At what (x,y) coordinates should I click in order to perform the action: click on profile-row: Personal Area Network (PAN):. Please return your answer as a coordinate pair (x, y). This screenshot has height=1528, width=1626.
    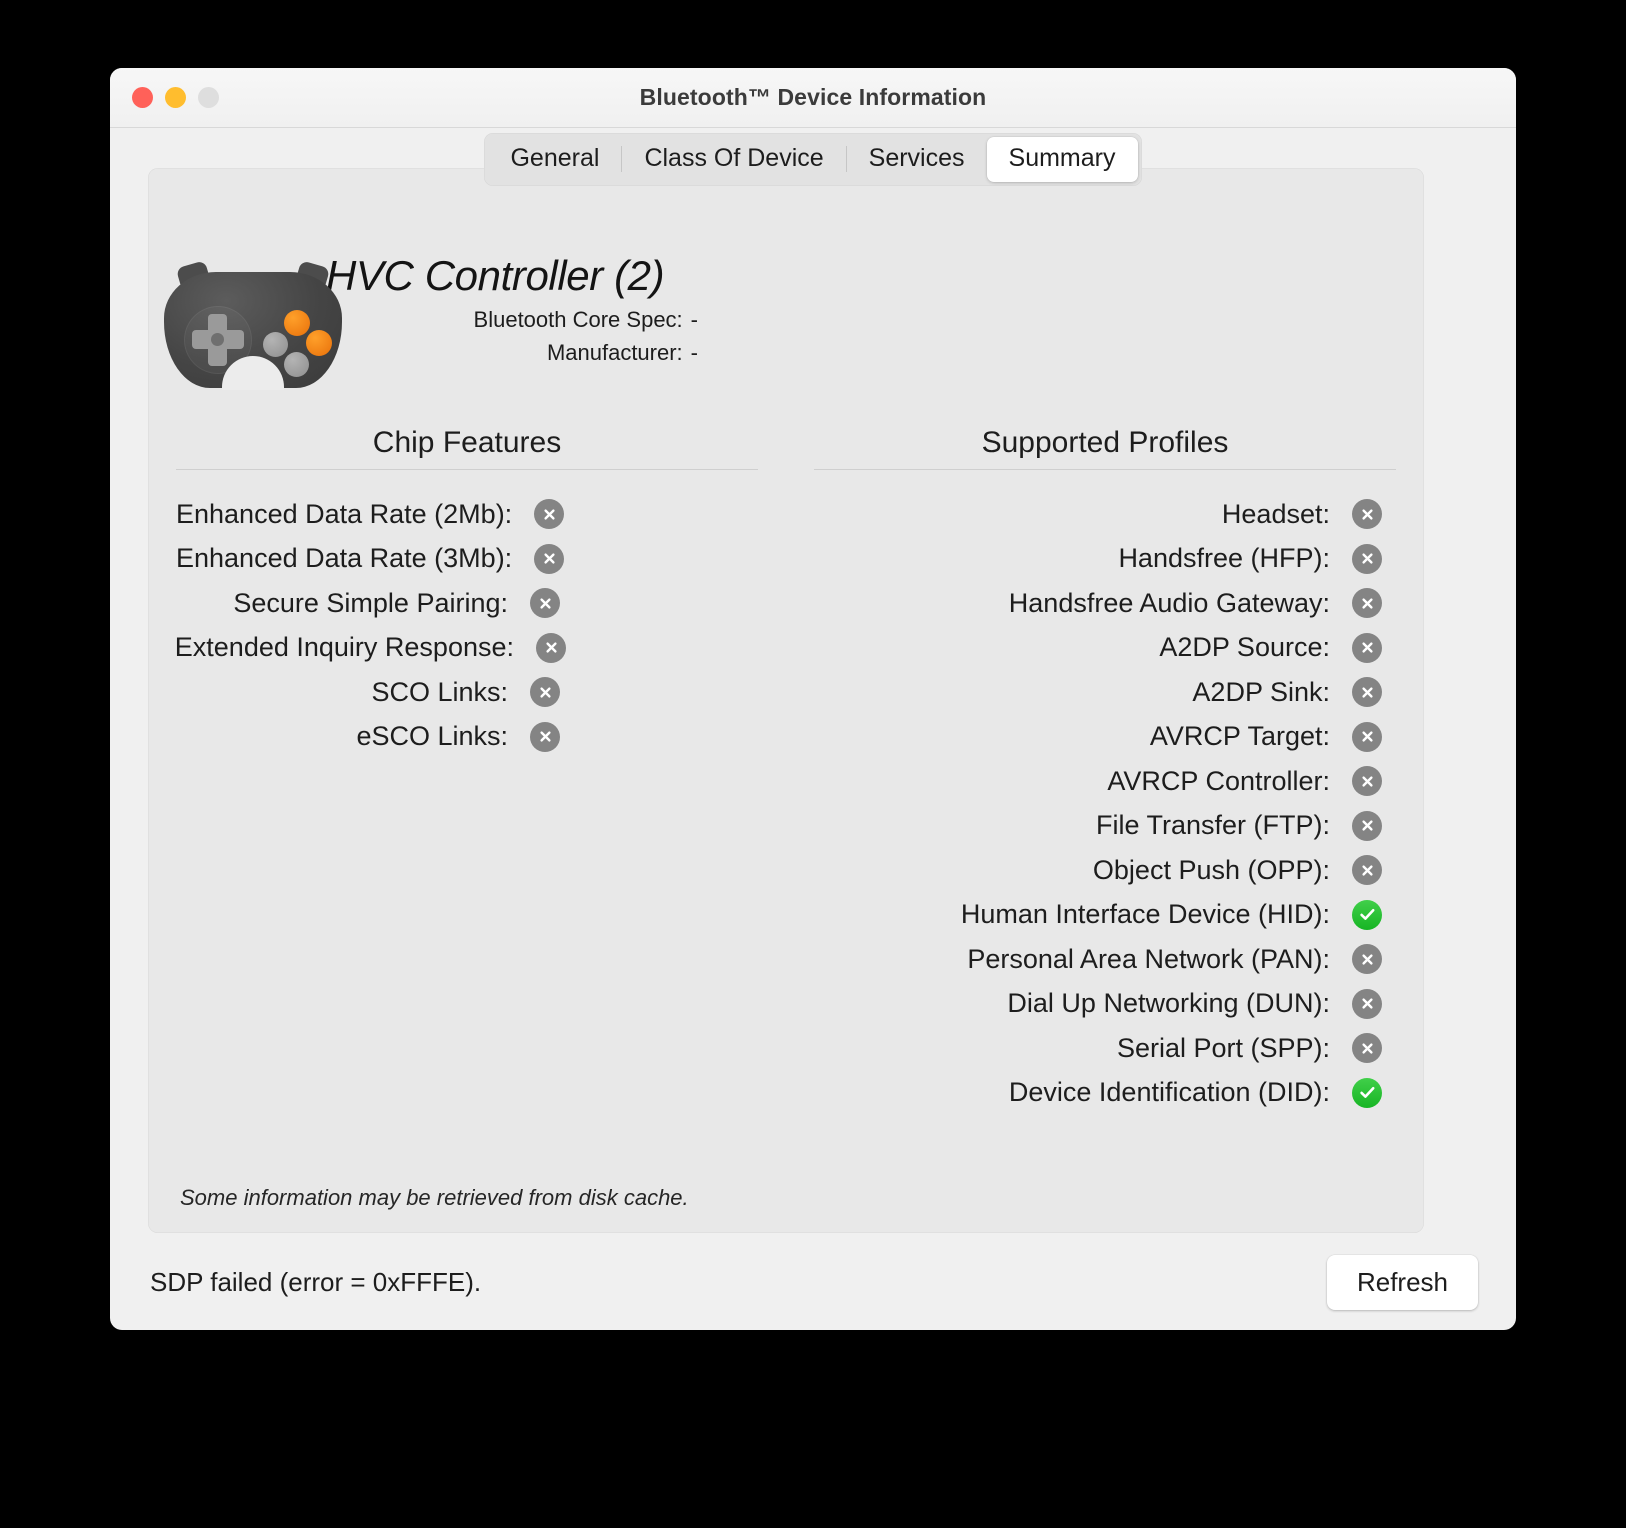
    Looking at the image, I should click on (1105, 959).